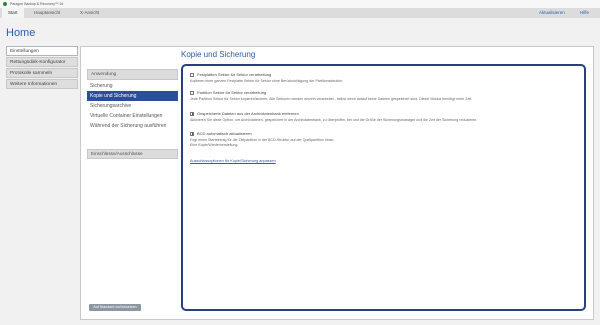 The width and height of the screenshot is (600, 325). What do you see at coordinates (132, 96) in the screenshot?
I see `subnav-item-kopie-und-sicherung: Kopie und Sicherung` at bounding box center [132, 96].